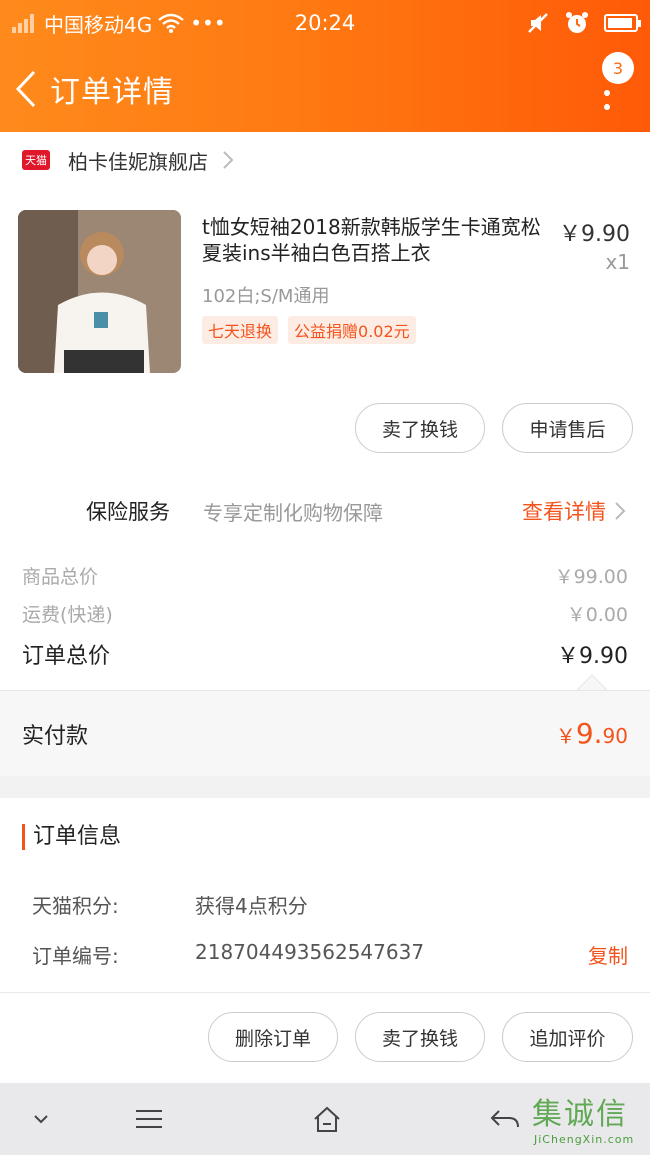 The height and width of the screenshot is (1155, 650). What do you see at coordinates (251, 906) in the screenshot?
I see `points-value: 获得4点积分` at bounding box center [251, 906].